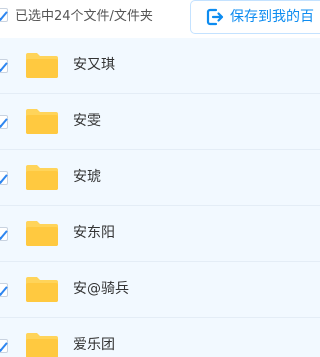 The width and height of the screenshot is (320, 357). Describe the element at coordinates (87, 121) in the screenshot. I see `file-name: 安雯` at that location.